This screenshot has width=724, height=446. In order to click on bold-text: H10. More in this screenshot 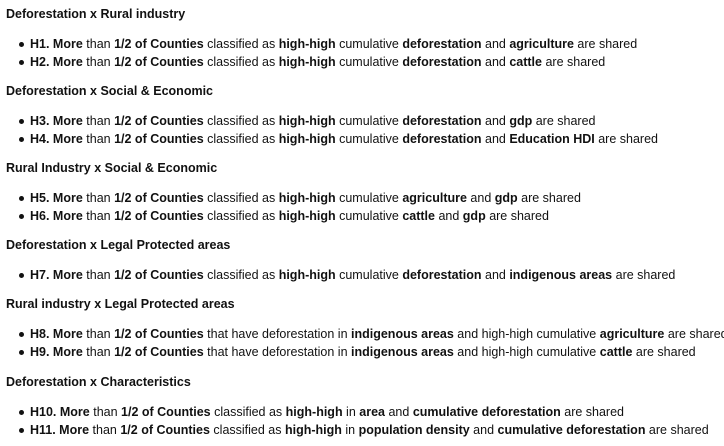, I will do `click(60, 412)`.